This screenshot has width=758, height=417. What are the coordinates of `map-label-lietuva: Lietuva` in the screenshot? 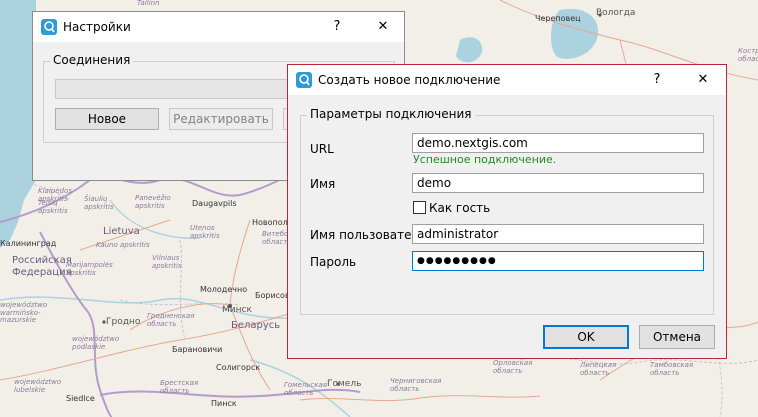 It's located at (121, 231).